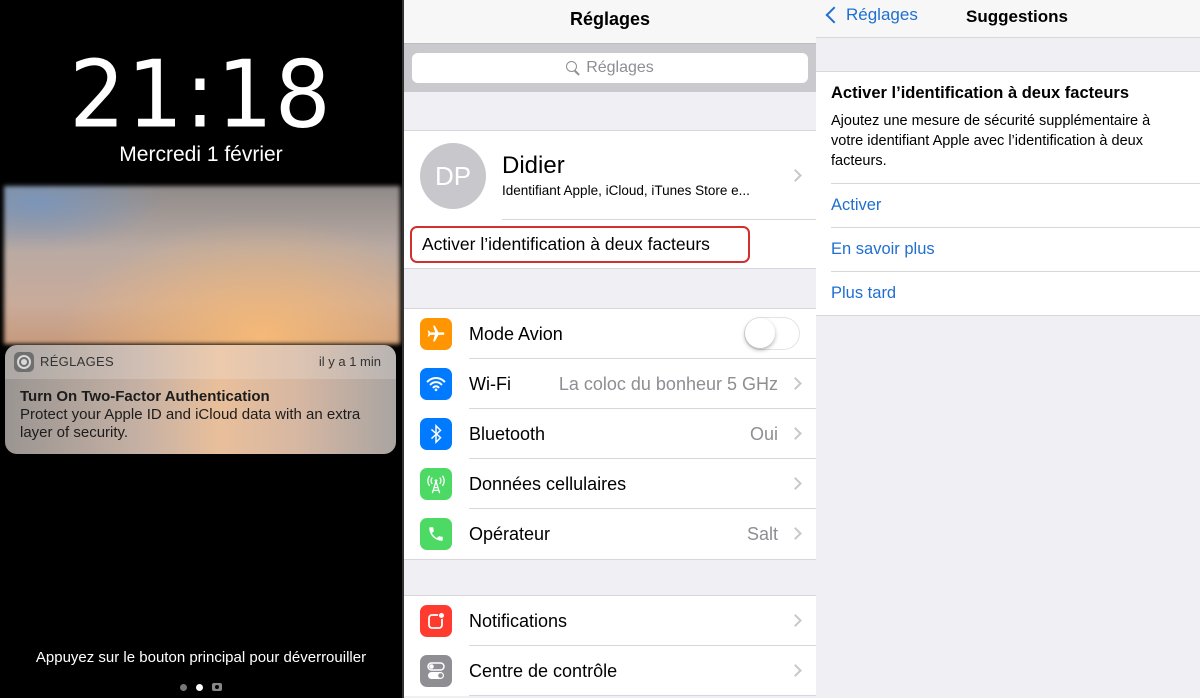  What do you see at coordinates (980, 93) in the screenshot?
I see `suggestion-title: Activer l’identification à deux facteurs` at bounding box center [980, 93].